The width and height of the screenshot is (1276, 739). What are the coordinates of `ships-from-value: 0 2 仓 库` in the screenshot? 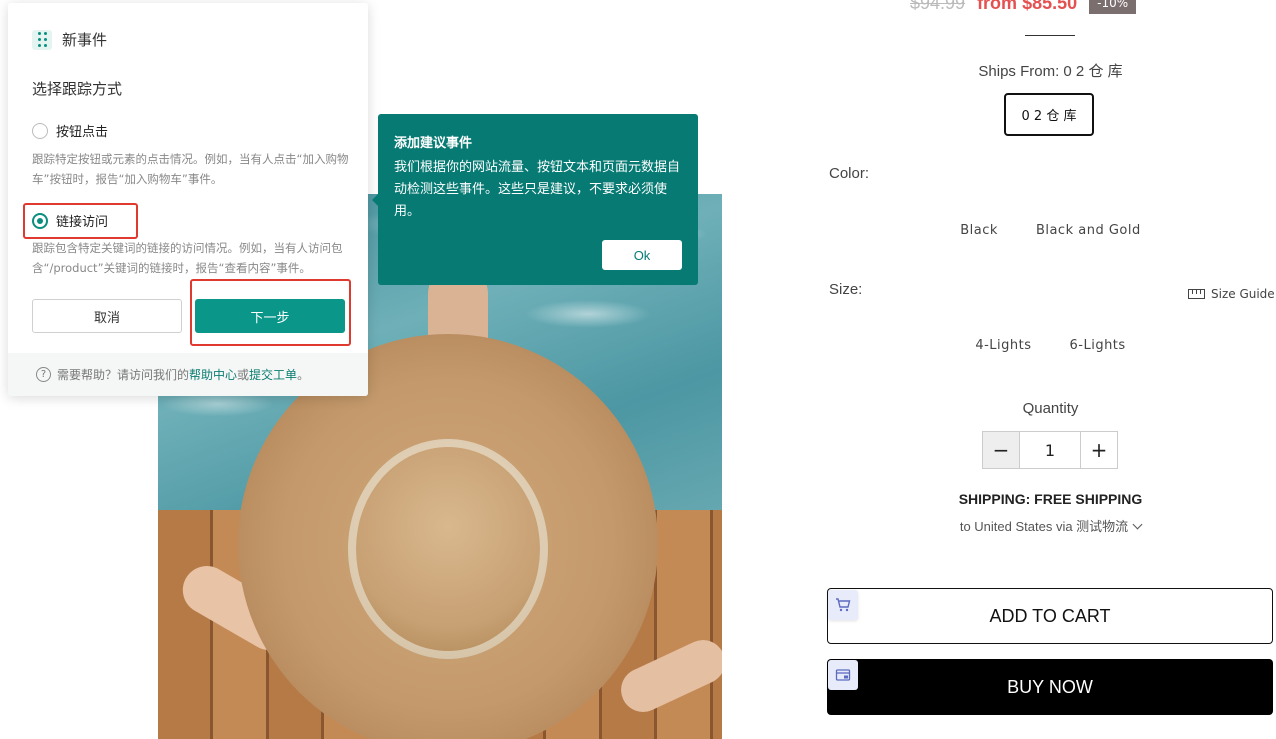 It's located at (1093, 71).